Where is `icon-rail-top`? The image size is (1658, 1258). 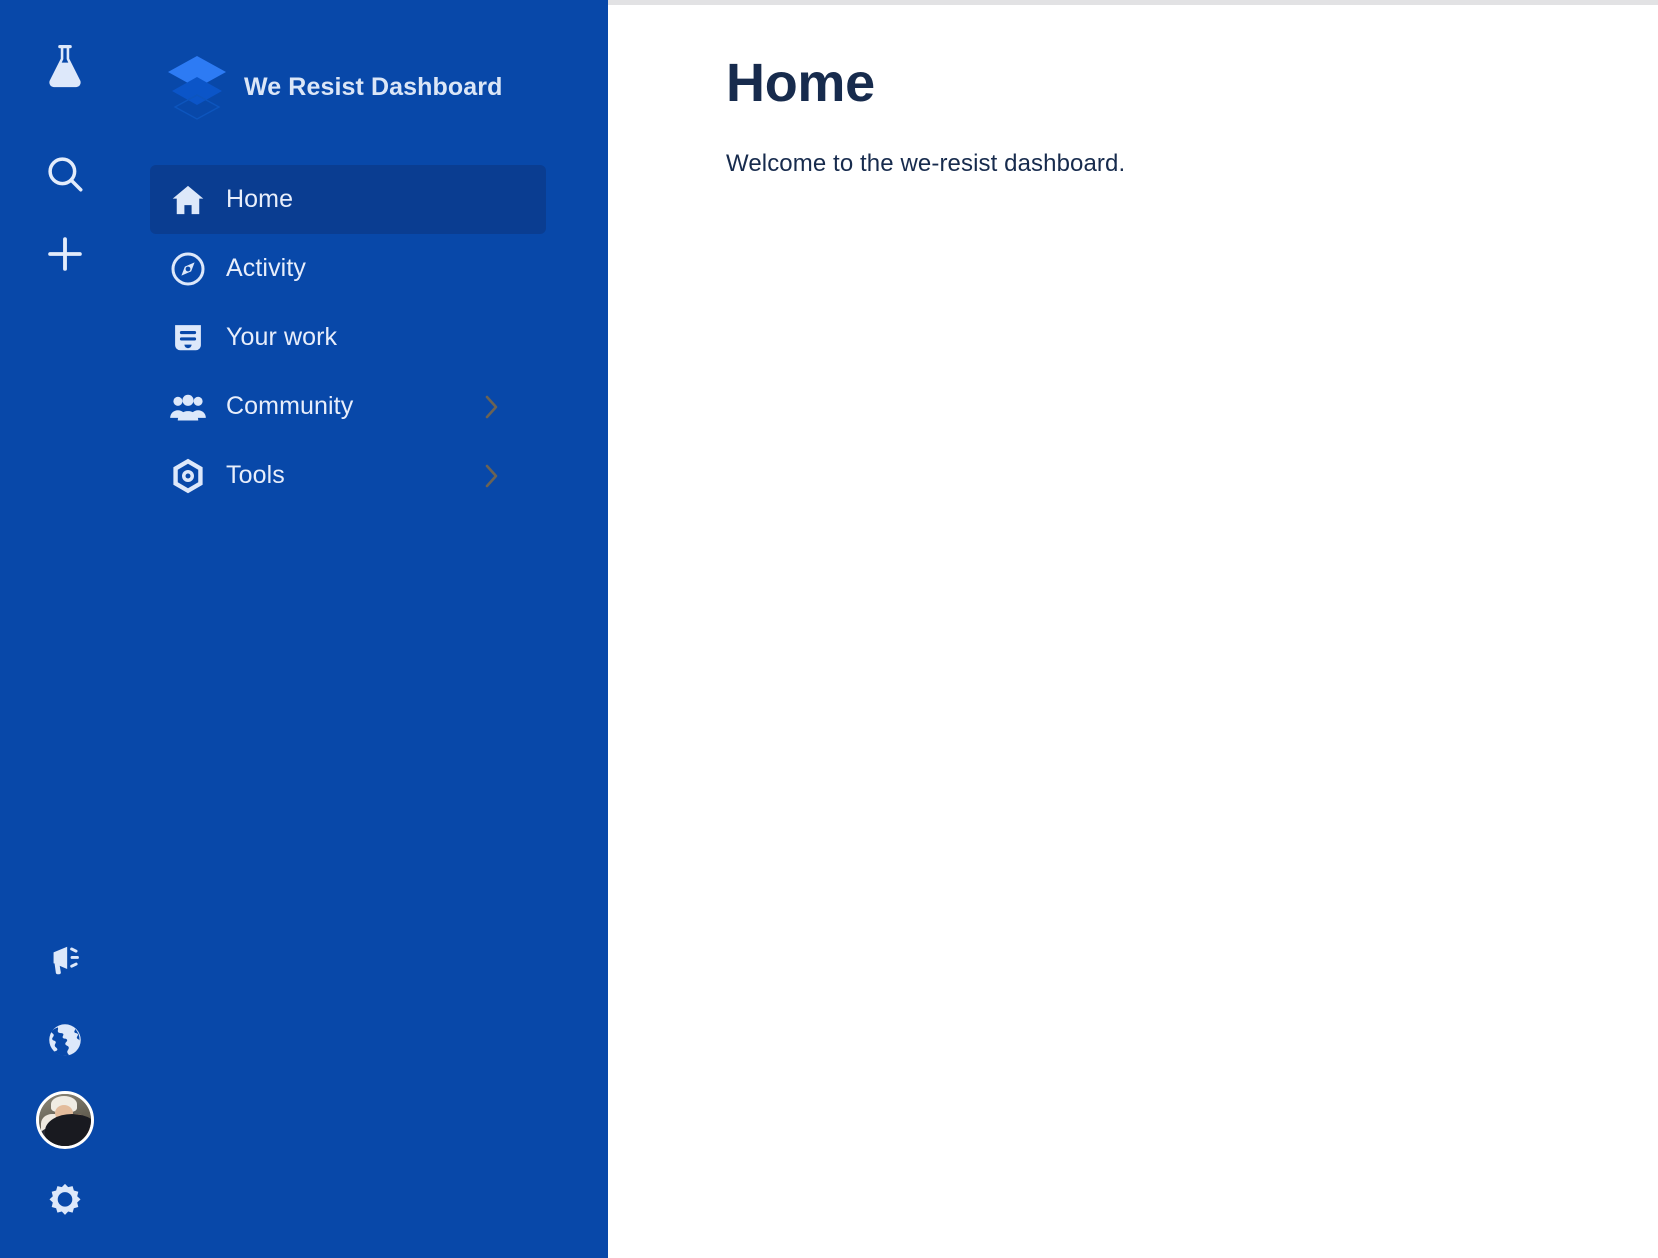 icon-rail-top is located at coordinates (65, 147).